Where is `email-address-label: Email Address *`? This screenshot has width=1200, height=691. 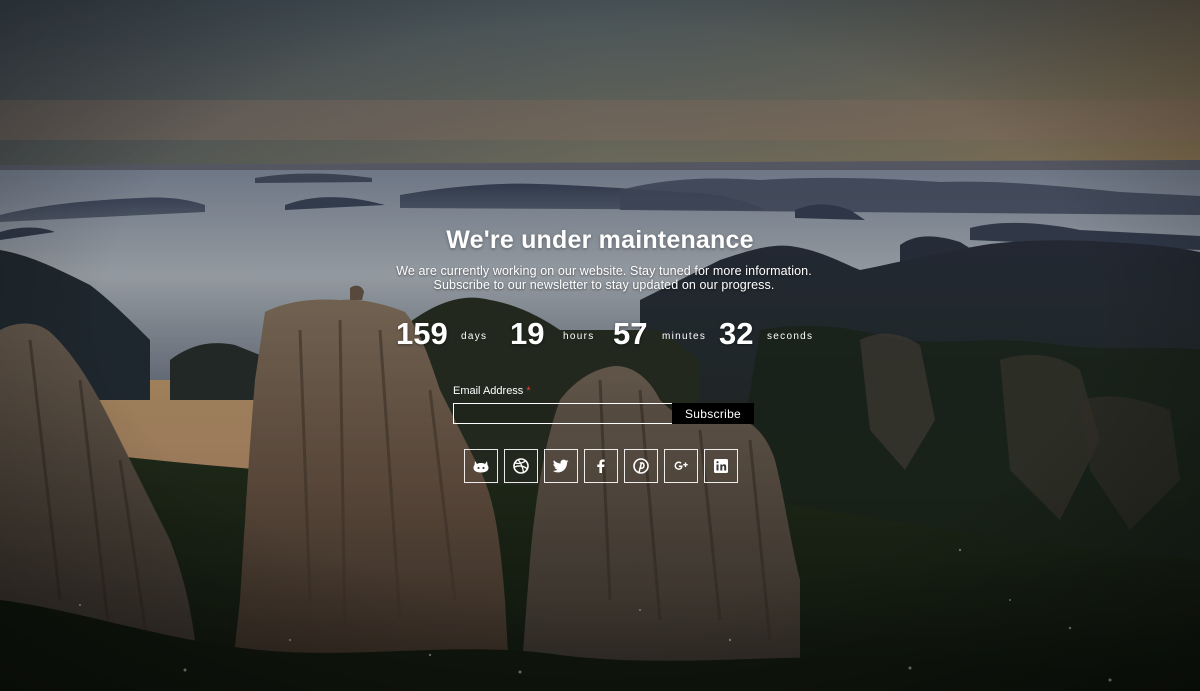 email-address-label: Email Address * is located at coordinates (492, 391).